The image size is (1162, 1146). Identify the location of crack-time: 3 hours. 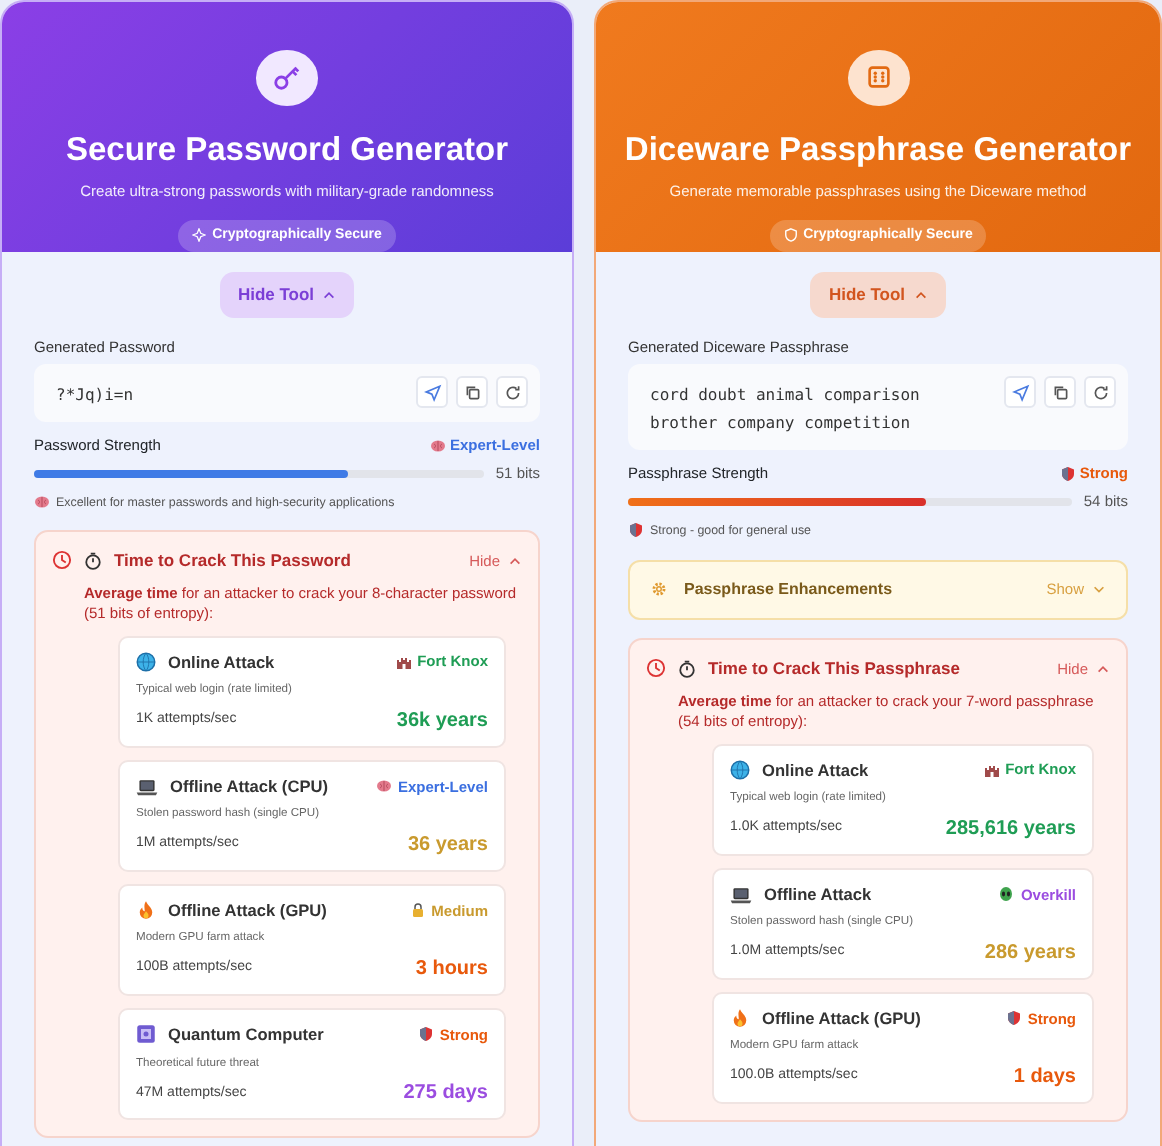
(451, 970).